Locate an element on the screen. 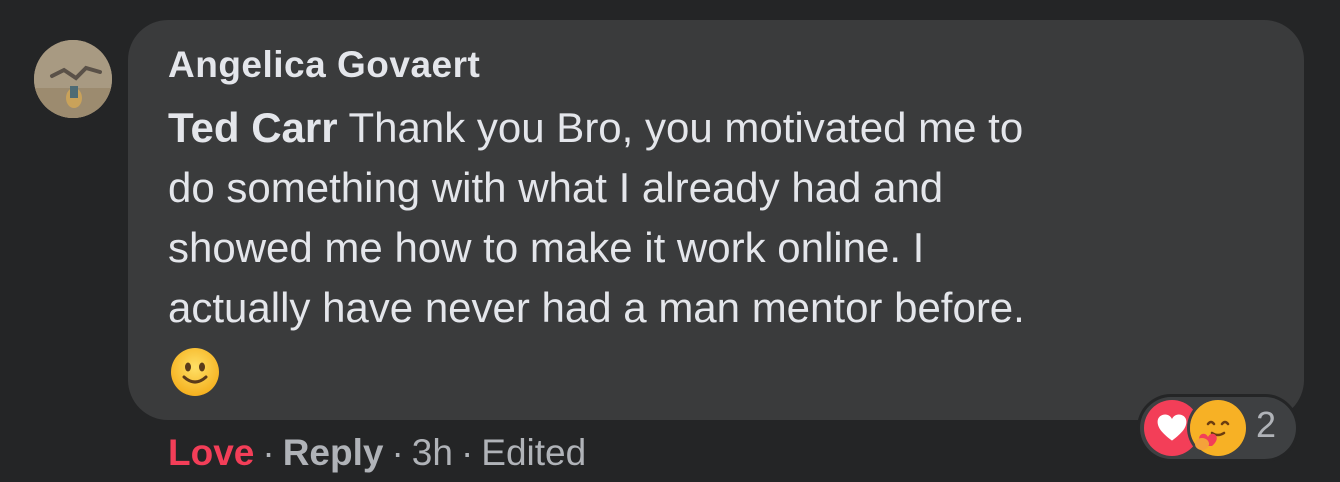  comment-actions: Love · Reply · 3h · Edited is located at coordinates (377, 453).